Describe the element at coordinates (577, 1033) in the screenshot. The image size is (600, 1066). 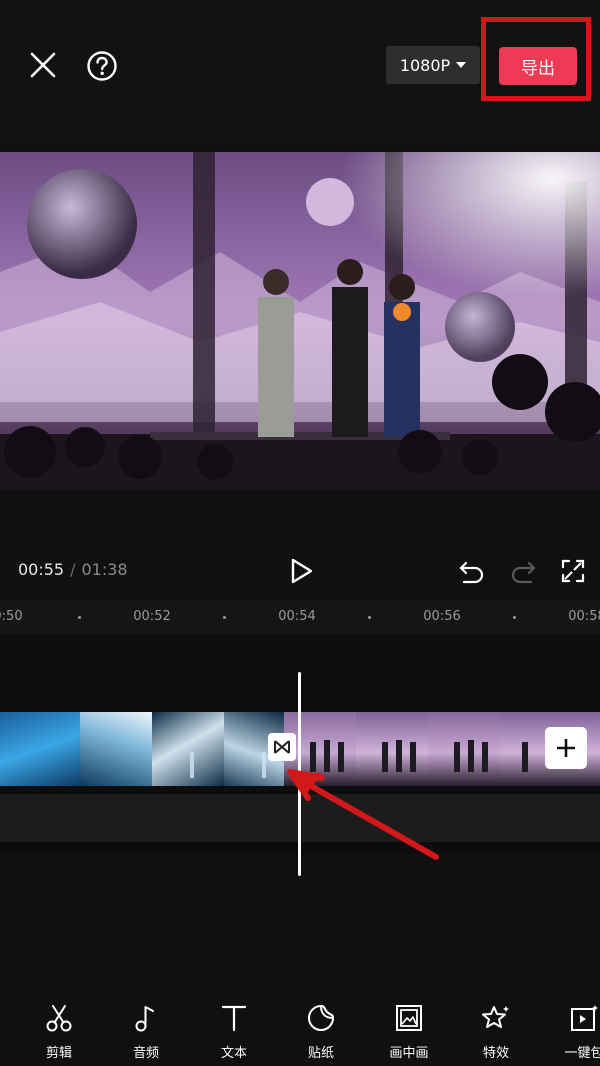
I see `tool-template: 一键包` at that location.